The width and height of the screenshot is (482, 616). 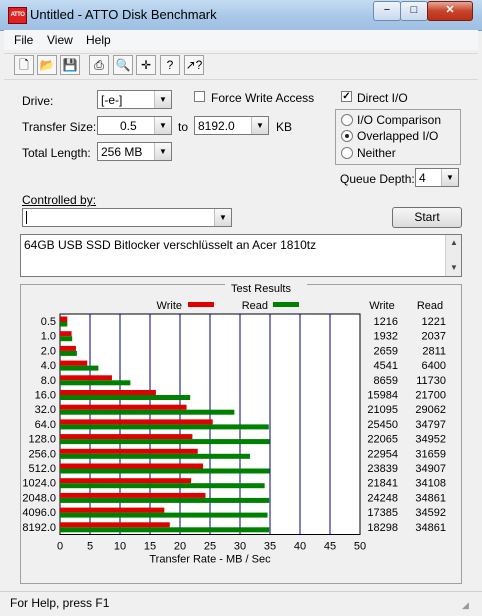 What do you see at coordinates (360, 547) in the screenshot?
I see `x-tick-label: 50` at bounding box center [360, 547].